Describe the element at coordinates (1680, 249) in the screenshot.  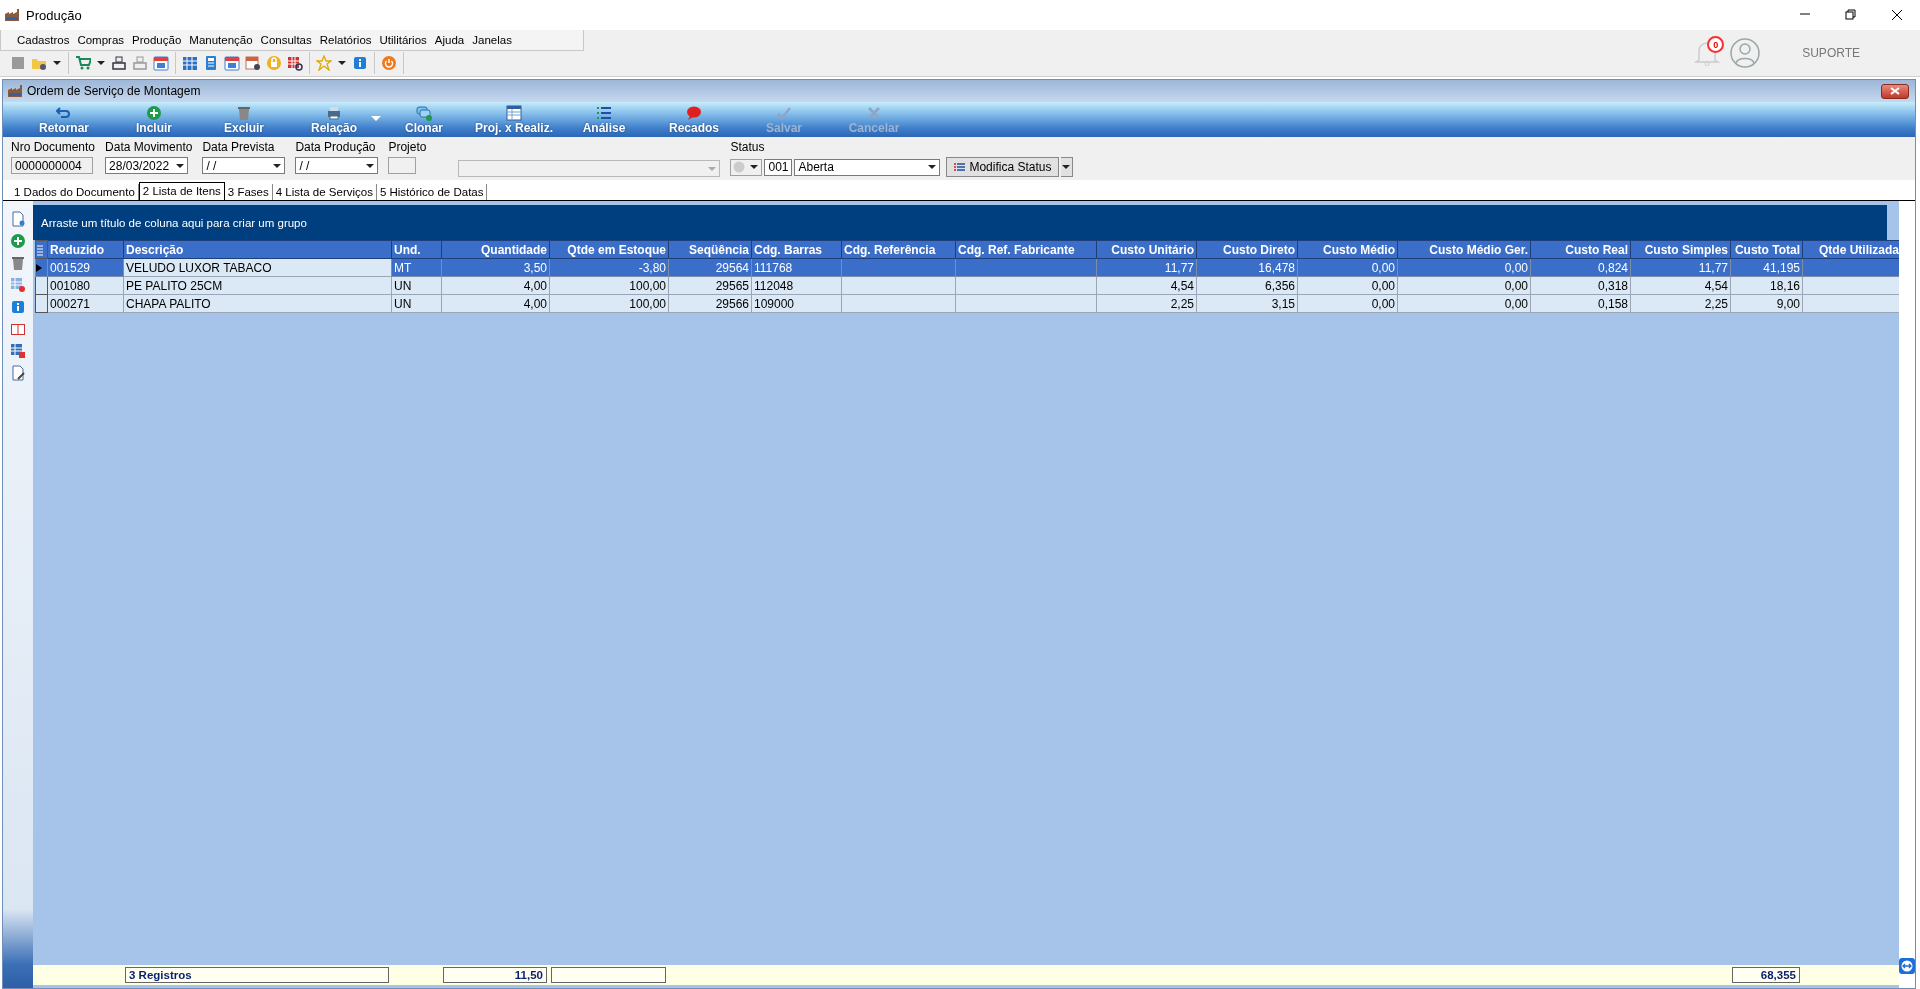
I see `column-header: Custo Simples` at that location.